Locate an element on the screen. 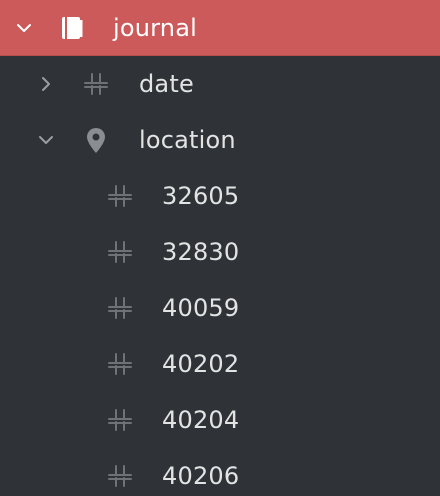  tree-item-label: location is located at coordinates (187, 140).